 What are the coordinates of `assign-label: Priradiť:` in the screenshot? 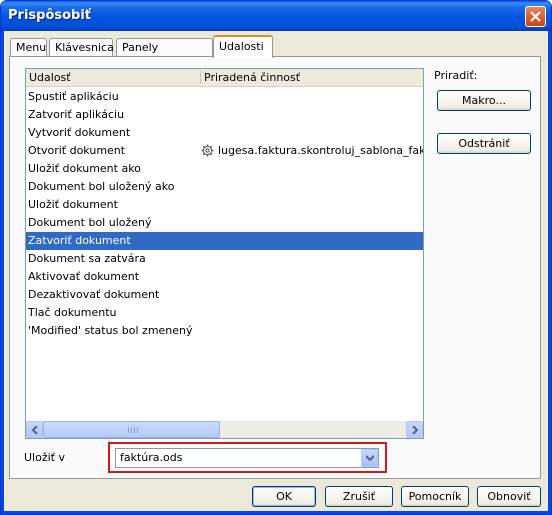 It's located at (456, 75).